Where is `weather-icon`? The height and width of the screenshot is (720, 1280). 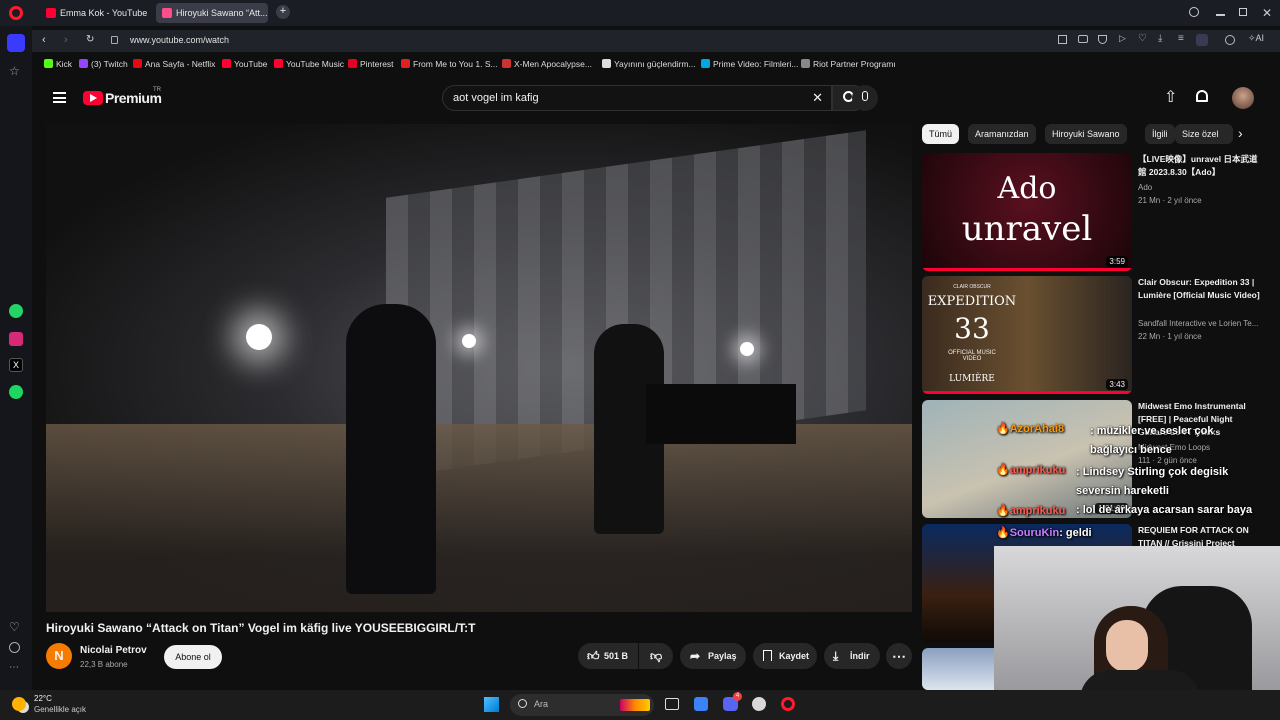
weather-icon is located at coordinates (19, 704).